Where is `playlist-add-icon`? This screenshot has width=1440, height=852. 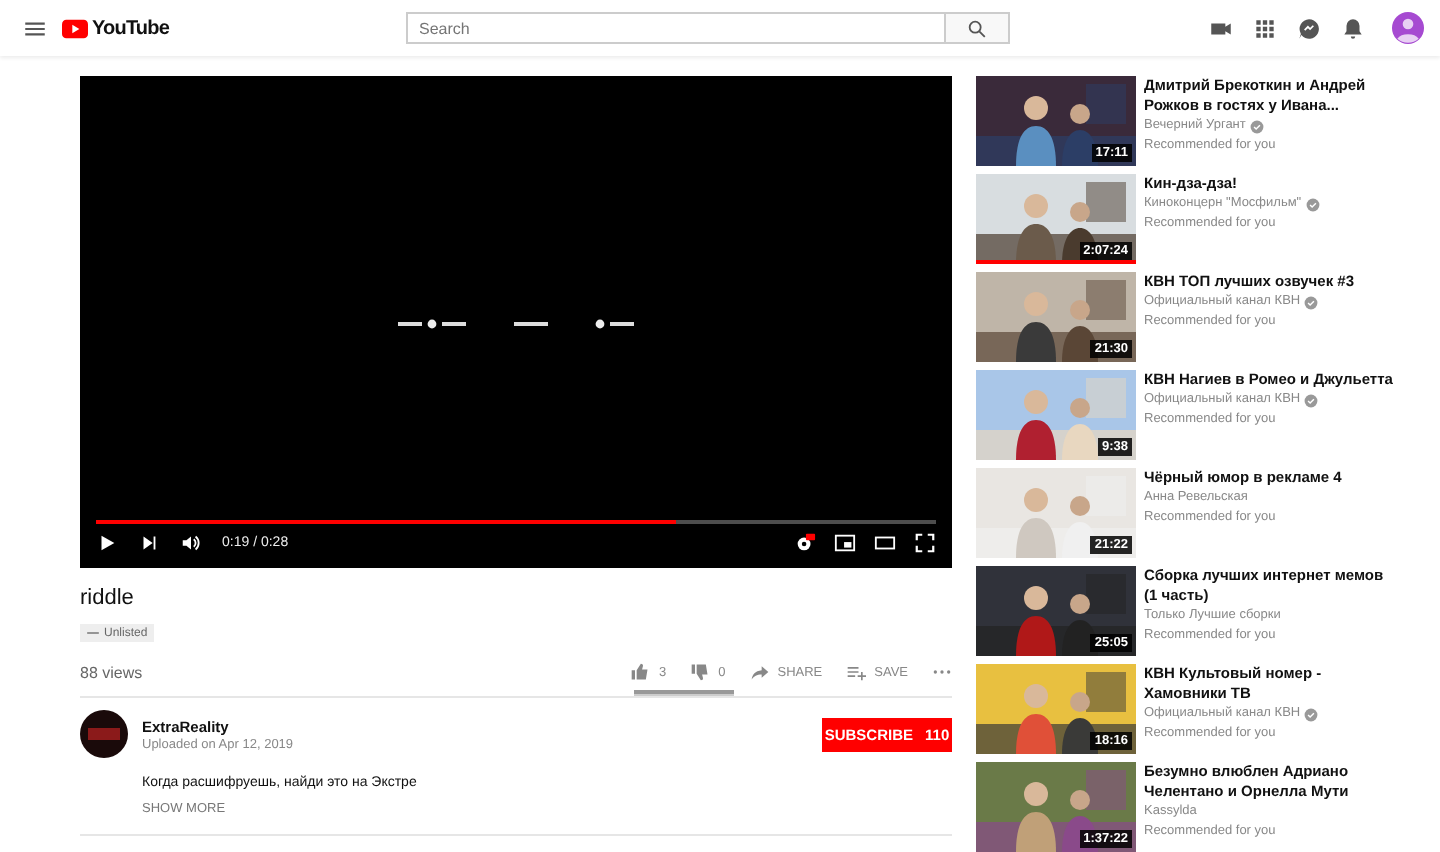 playlist-add-icon is located at coordinates (856, 672).